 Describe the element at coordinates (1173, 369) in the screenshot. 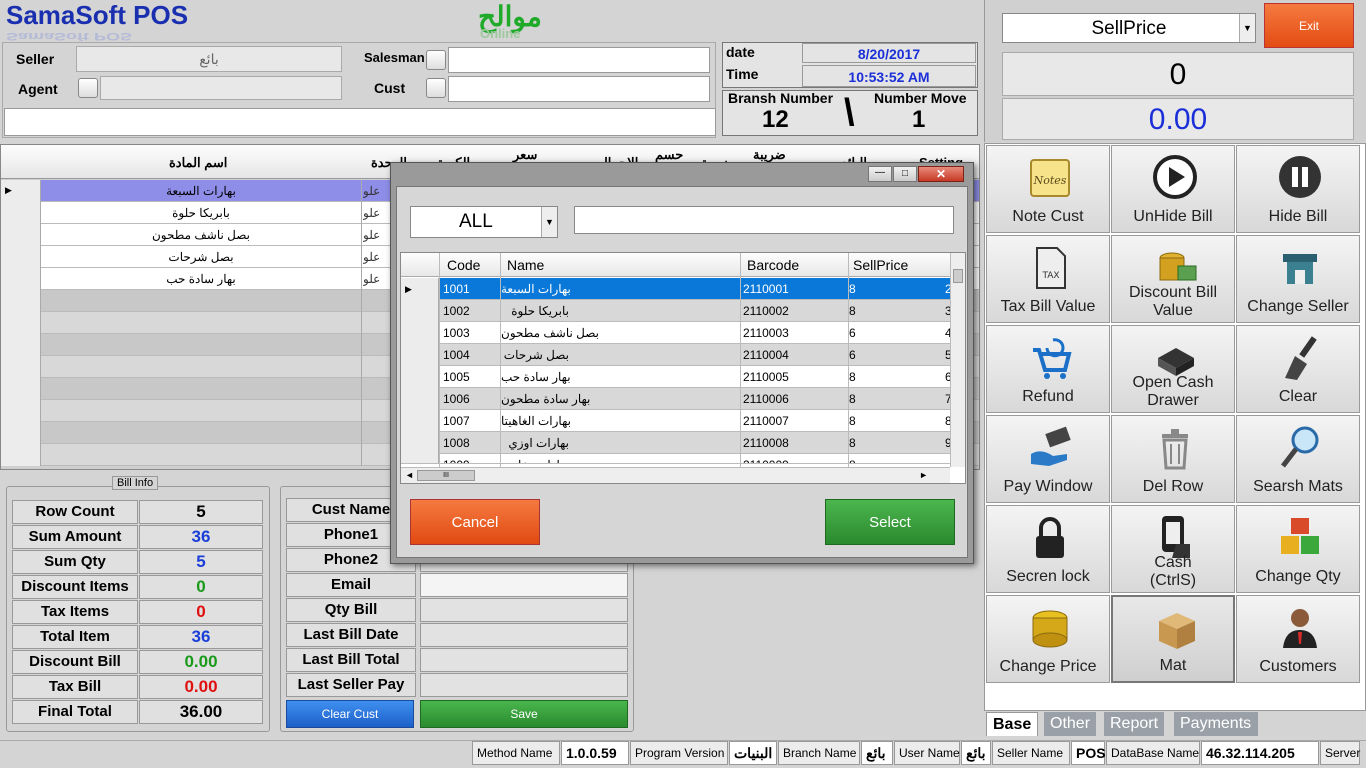

I see `tile-cash-drawer-button: Open Cash Drawer` at that location.